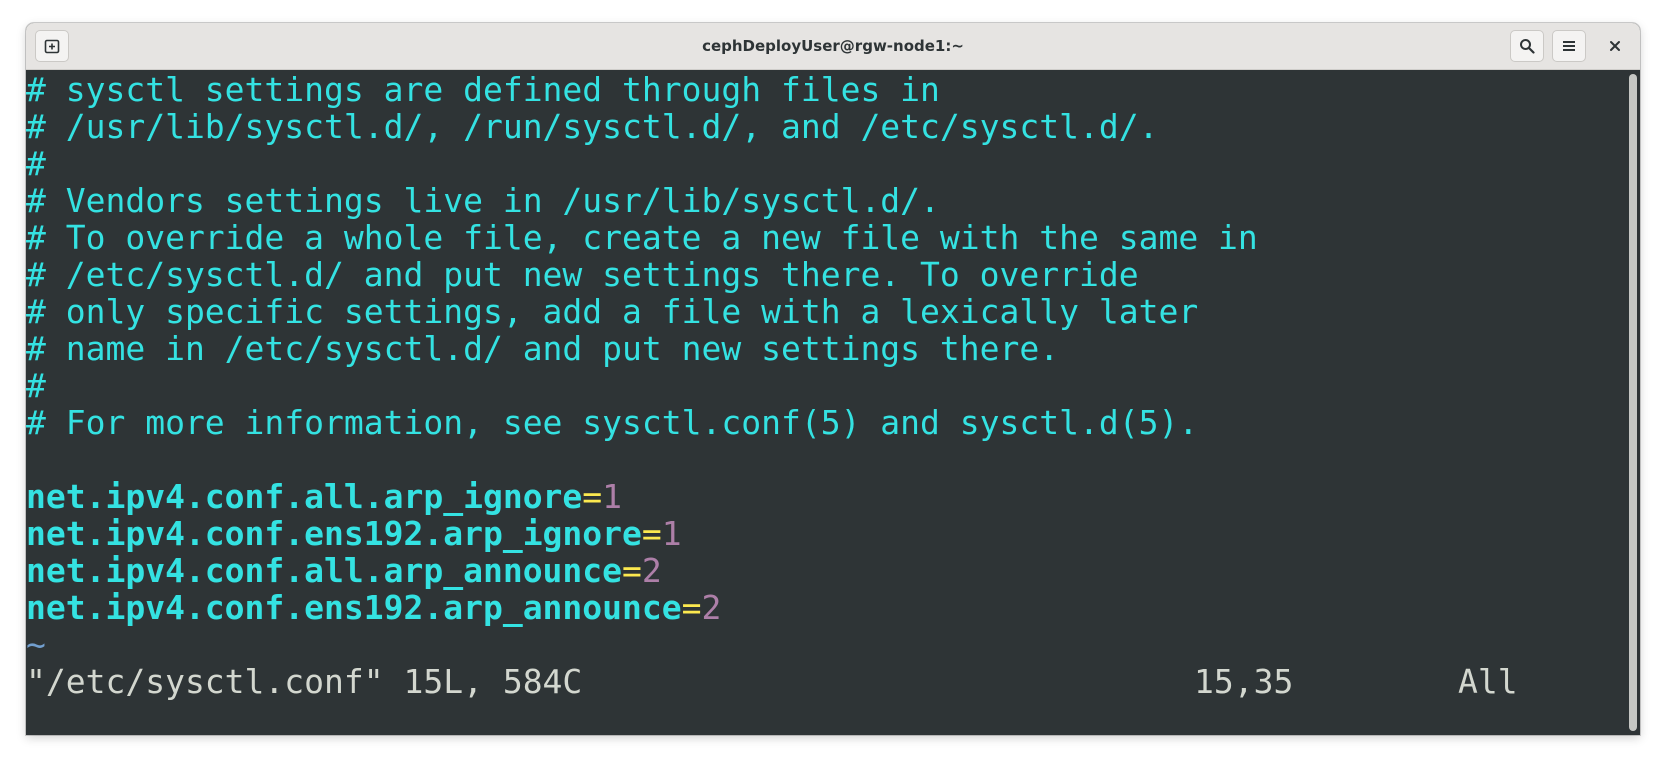  What do you see at coordinates (324, 570) in the screenshot?
I see `setting-key: net.ipv4.conf.all.arp_announce` at bounding box center [324, 570].